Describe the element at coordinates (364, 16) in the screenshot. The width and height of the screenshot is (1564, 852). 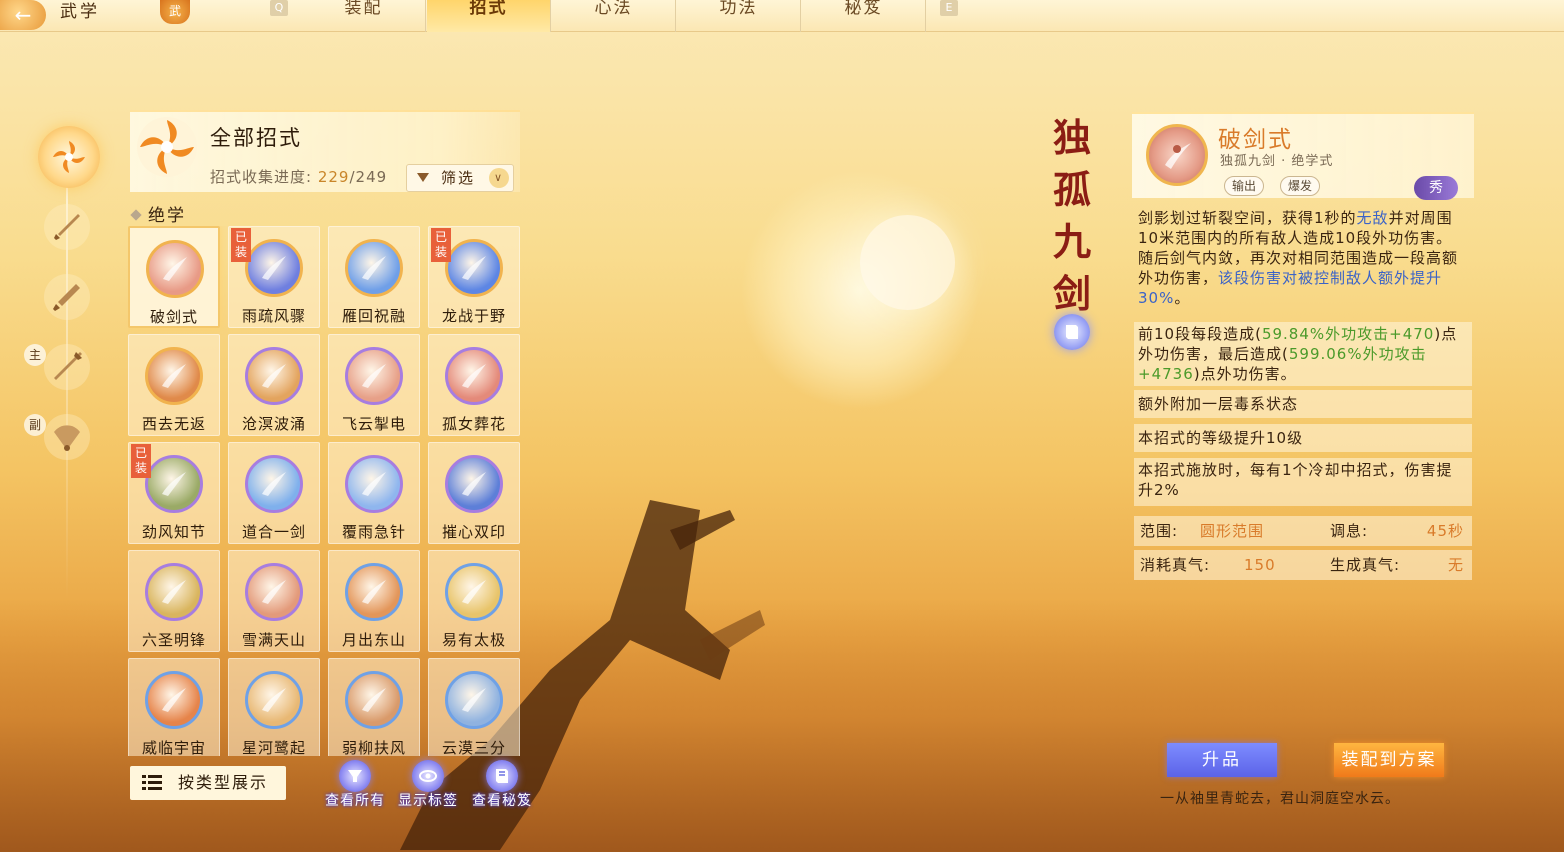
I see `tab-assembly: 装配` at that location.